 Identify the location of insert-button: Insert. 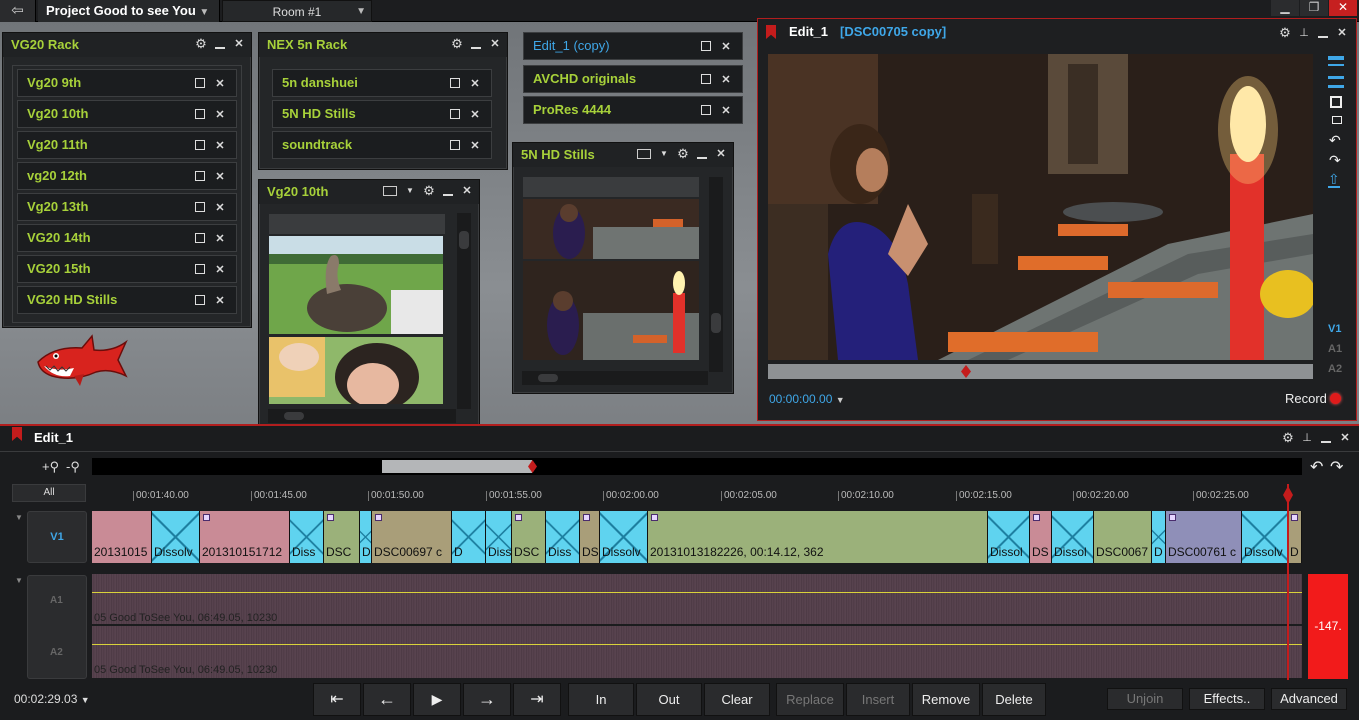
(878, 699).